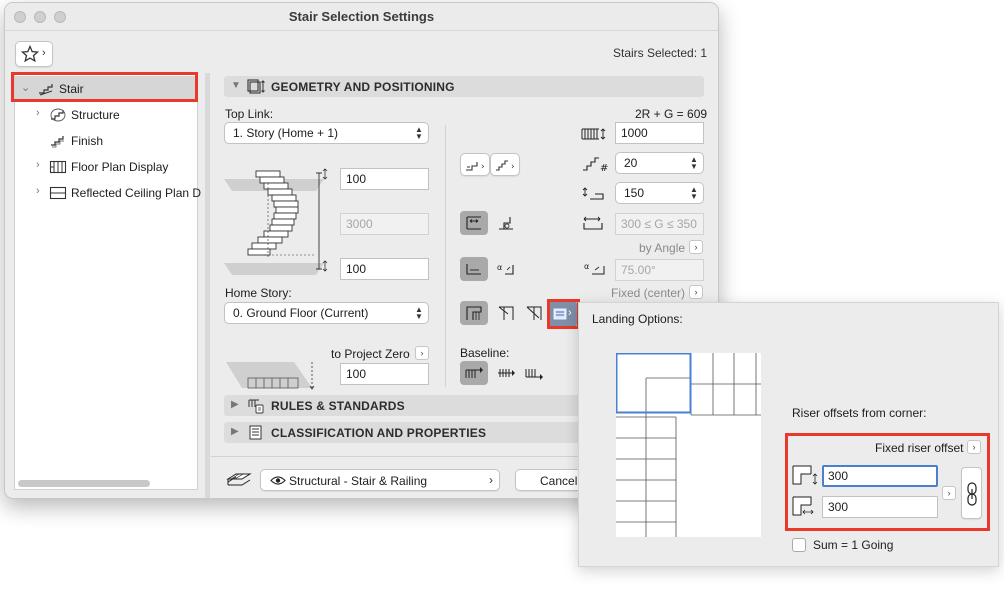 Image resolution: width=1004 pixels, height=589 pixels. I want to click on project-zero-menu-button: ›, so click(422, 353).